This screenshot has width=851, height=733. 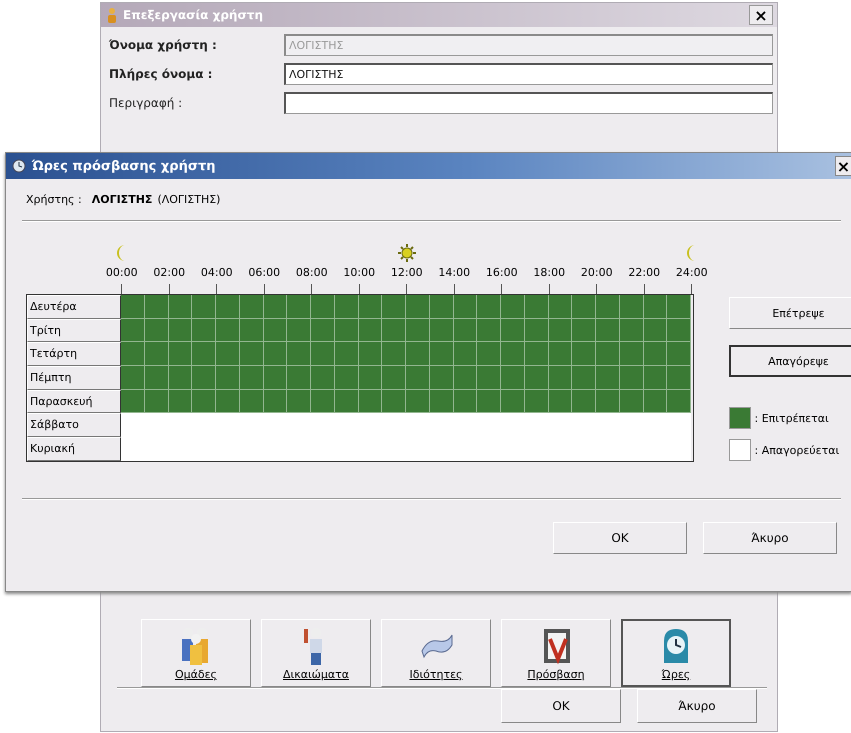 What do you see at coordinates (407, 253) in the screenshot?
I see `sun-icon` at bounding box center [407, 253].